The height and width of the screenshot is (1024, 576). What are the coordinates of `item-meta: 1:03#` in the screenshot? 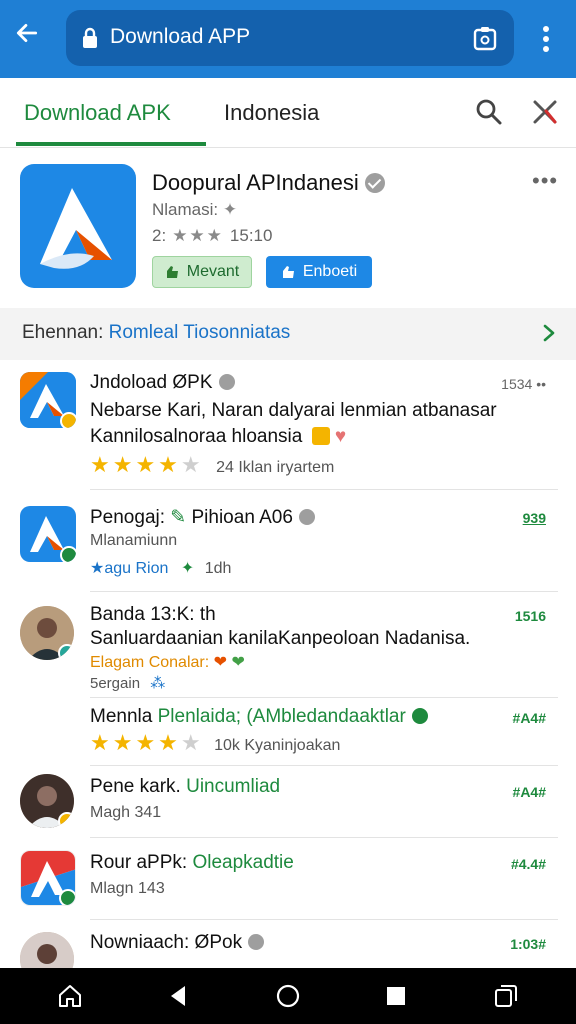 It's located at (528, 944).